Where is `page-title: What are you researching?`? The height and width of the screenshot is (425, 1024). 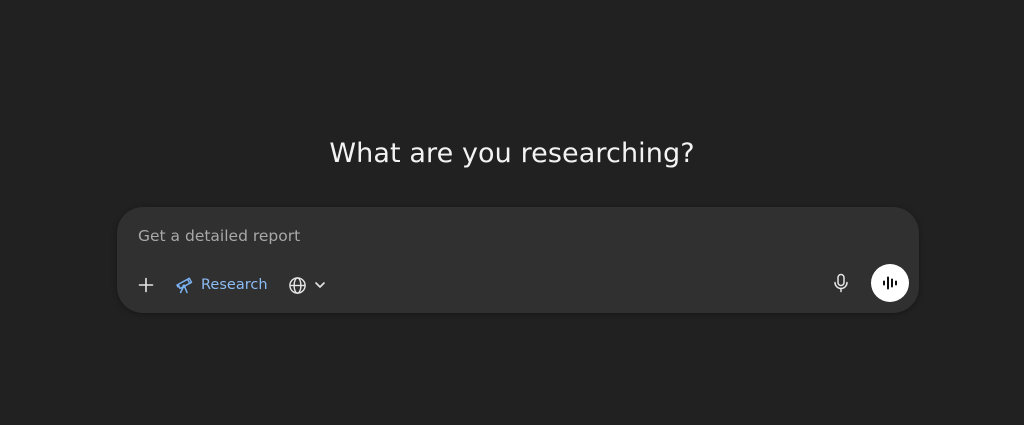
page-title: What are you researching? is located at coordinates (512, 153).